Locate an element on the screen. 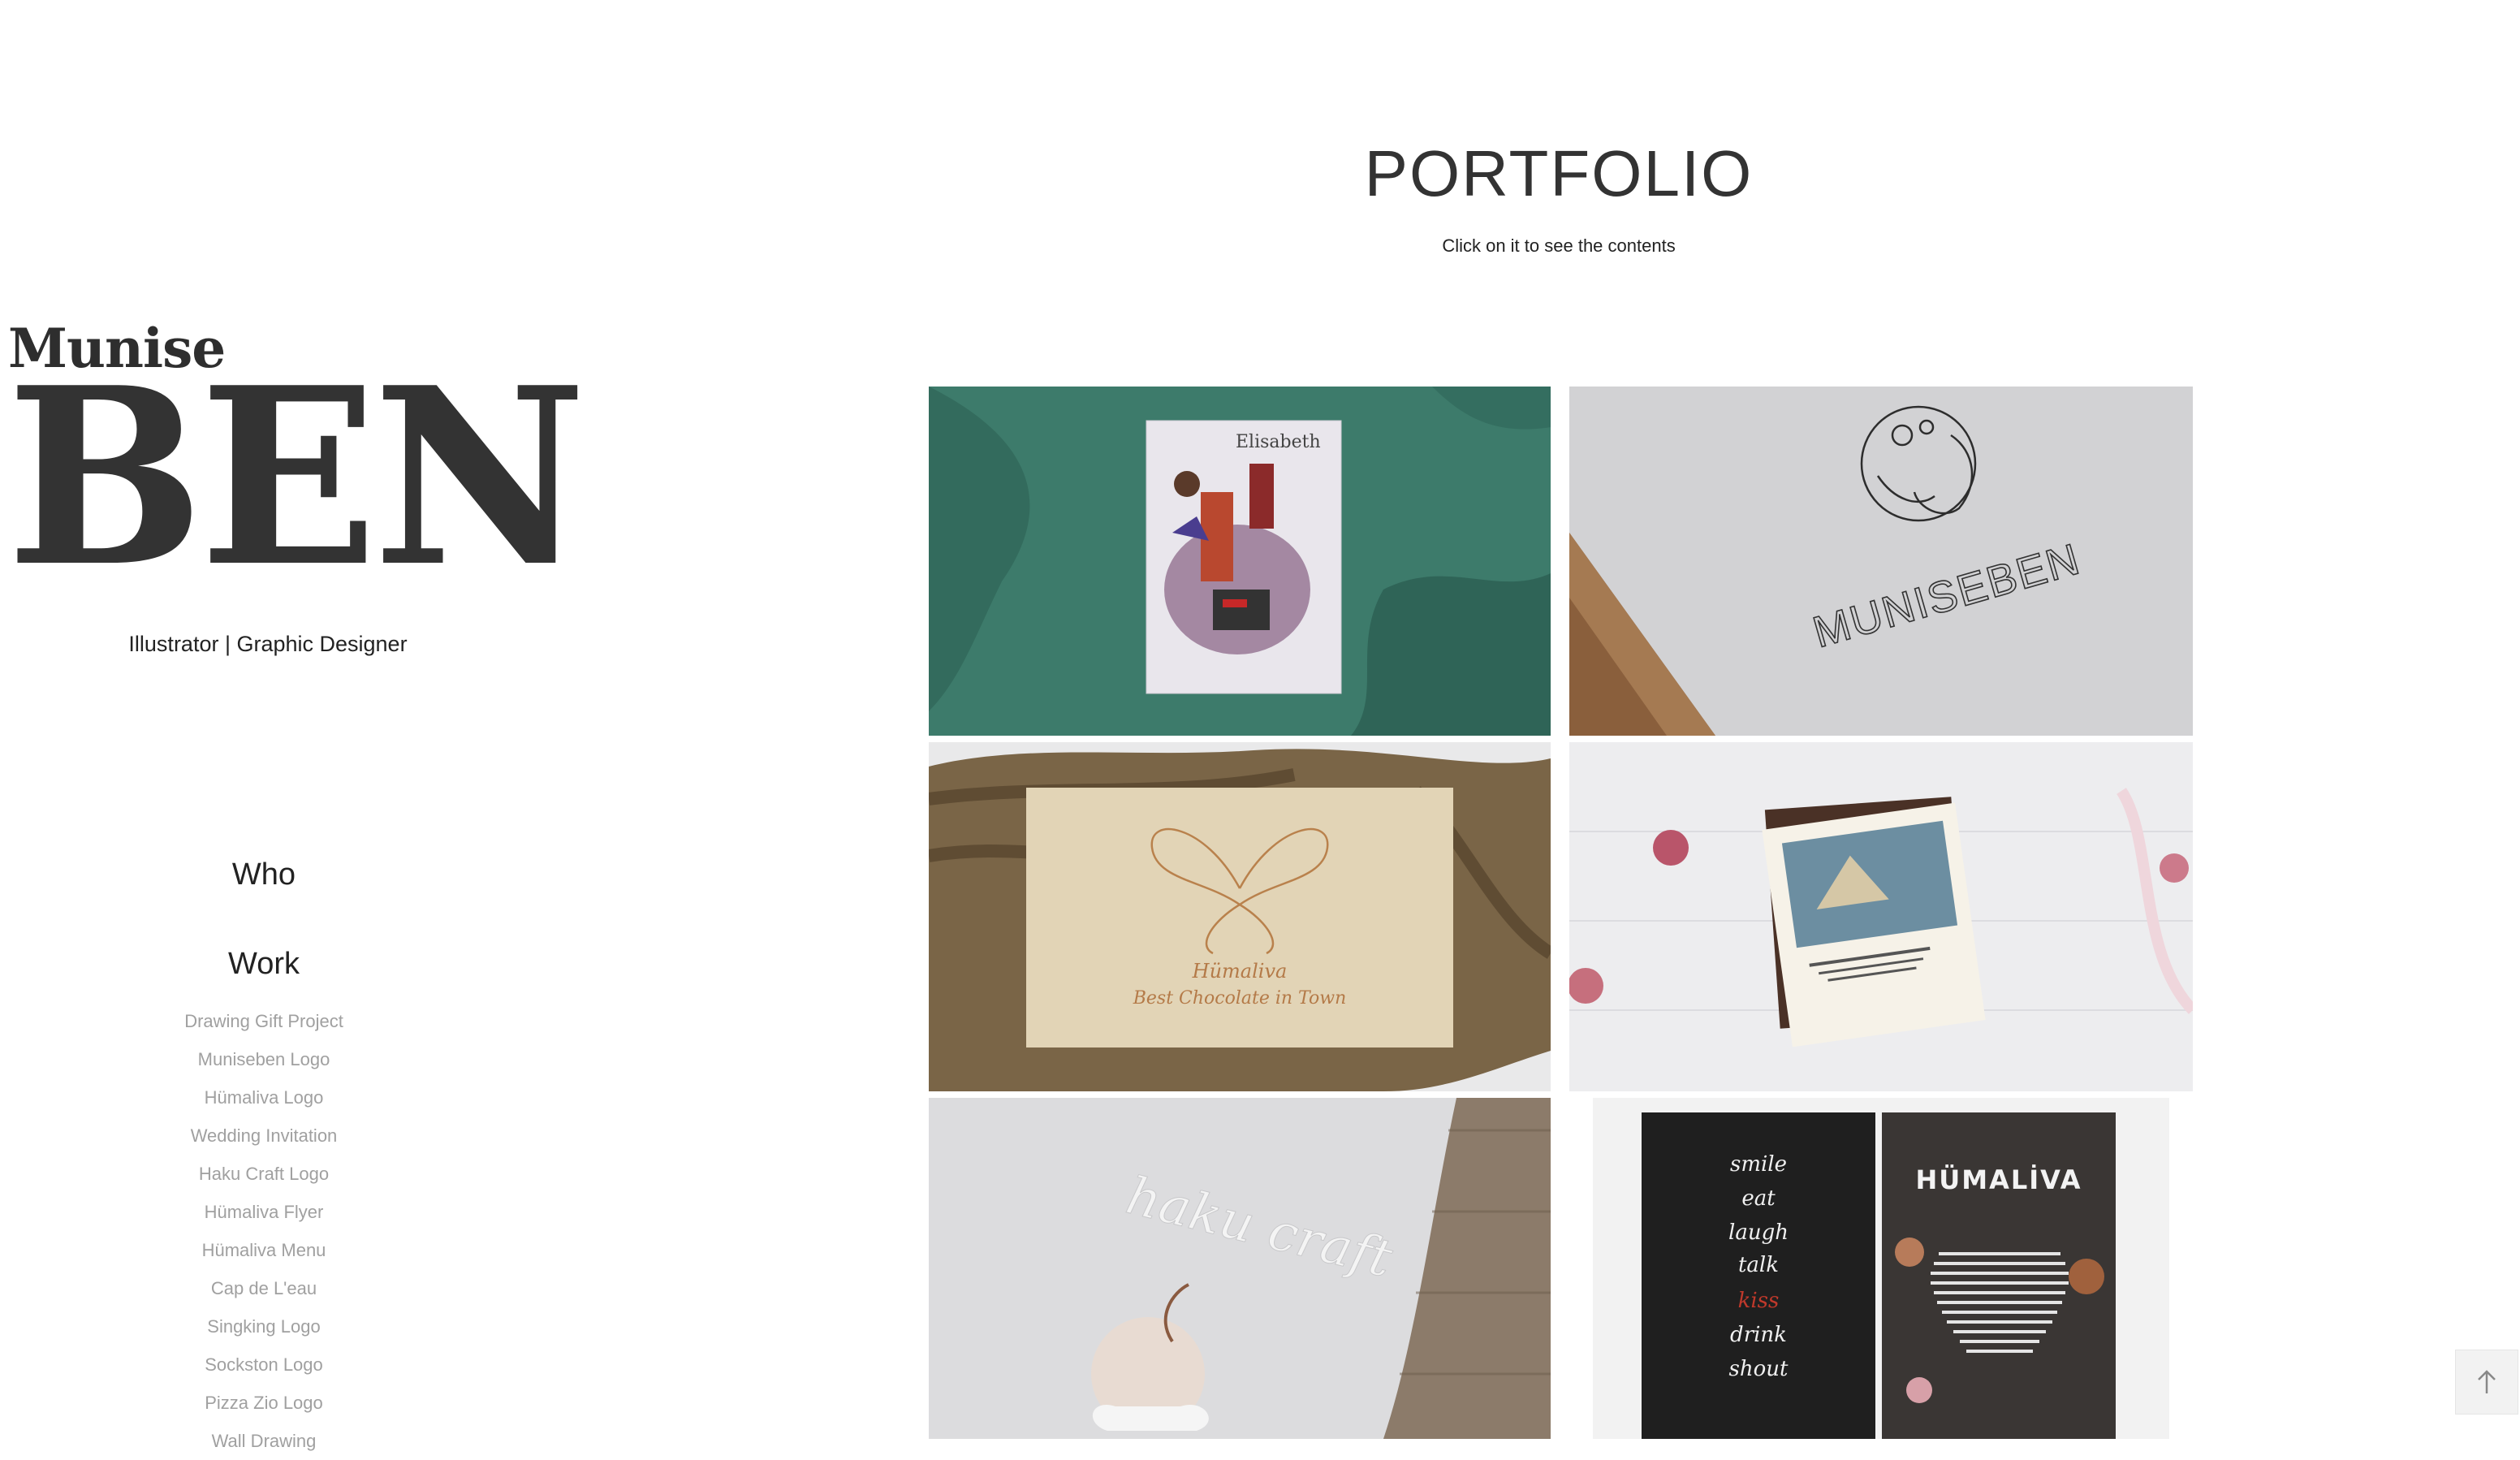 Image resolution: width=2520 pixels, height=1460 pixels. tile-image-muniseben-logo: MUNISEBEN is located at coordinates (1881, 561).